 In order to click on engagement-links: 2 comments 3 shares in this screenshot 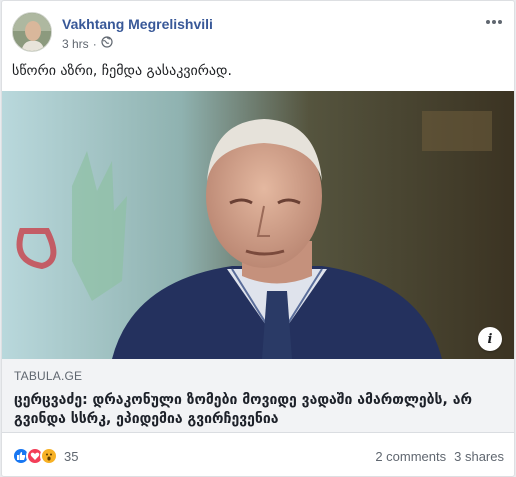, I will do `click(439, 456)`.